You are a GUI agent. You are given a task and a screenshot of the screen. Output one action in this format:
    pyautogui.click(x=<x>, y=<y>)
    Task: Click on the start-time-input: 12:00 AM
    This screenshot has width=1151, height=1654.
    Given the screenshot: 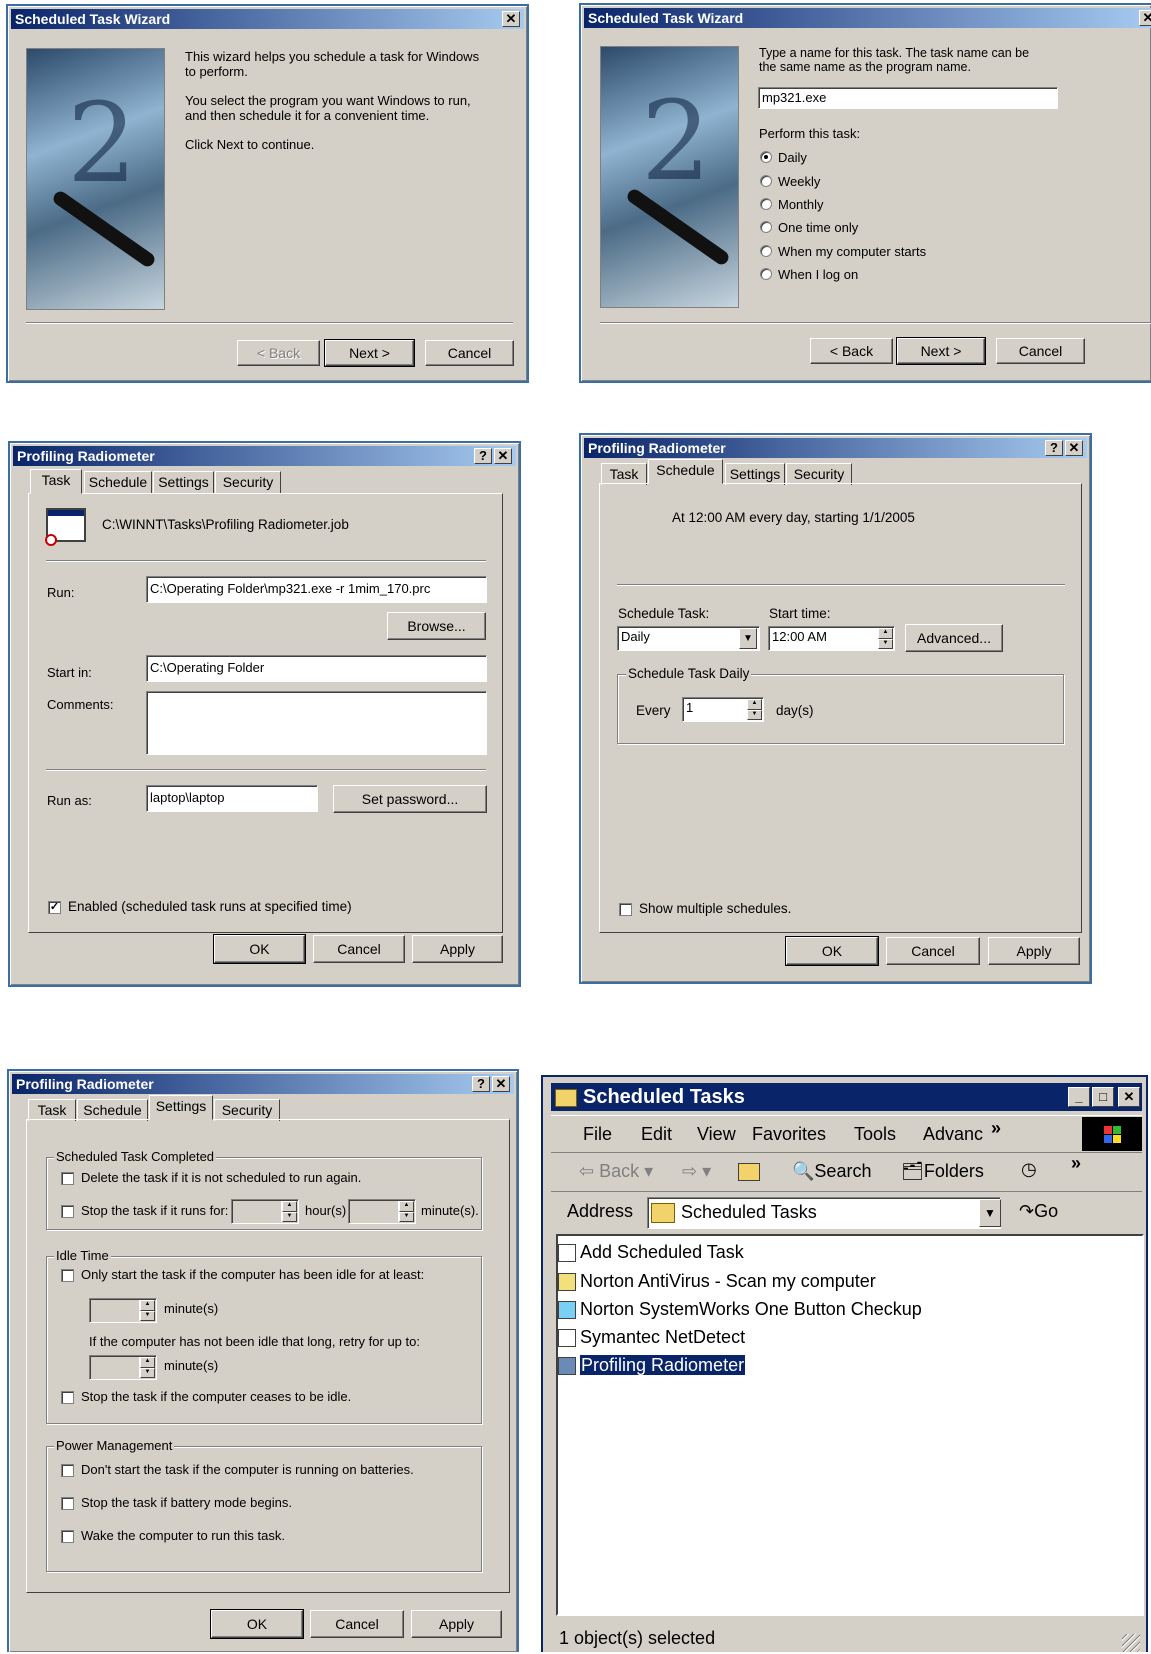 What is the action you would take?
    pyautogui.click(x=831, y=638)
    